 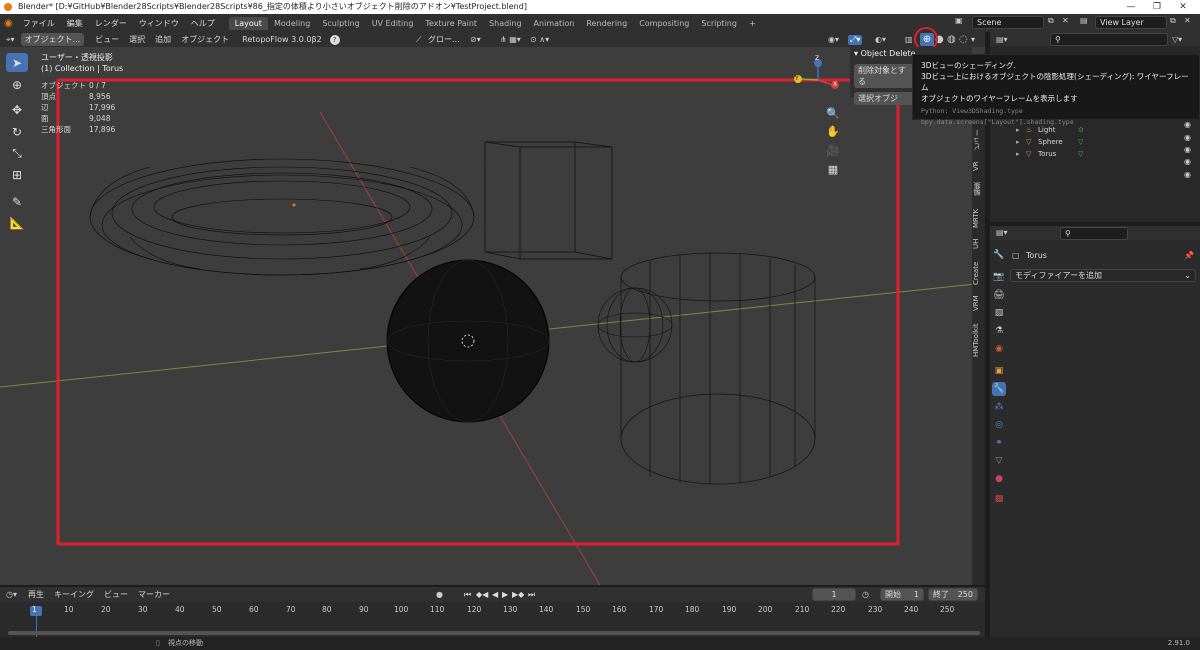 I want to click on tab-shading: Shading, so click(x=505, y=23).